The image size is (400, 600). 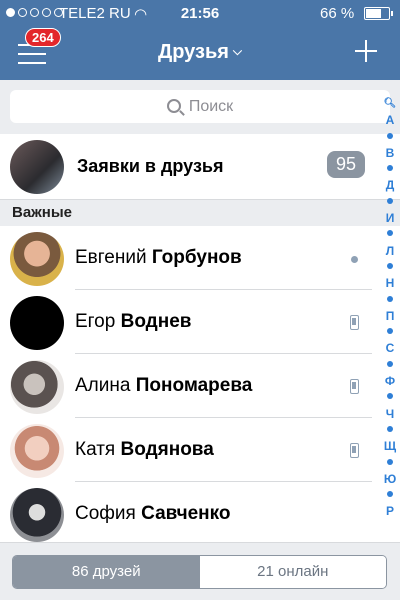 I want to click on friend-name: Катя Водянова, so click(x=144, y=449).